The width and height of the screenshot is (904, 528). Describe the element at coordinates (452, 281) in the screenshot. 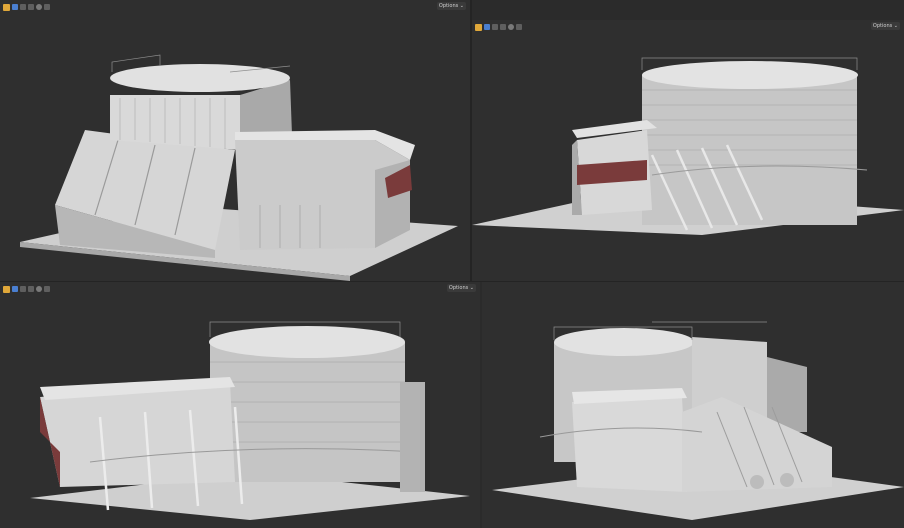

I see `viewport-divider-horizontal` at that location.